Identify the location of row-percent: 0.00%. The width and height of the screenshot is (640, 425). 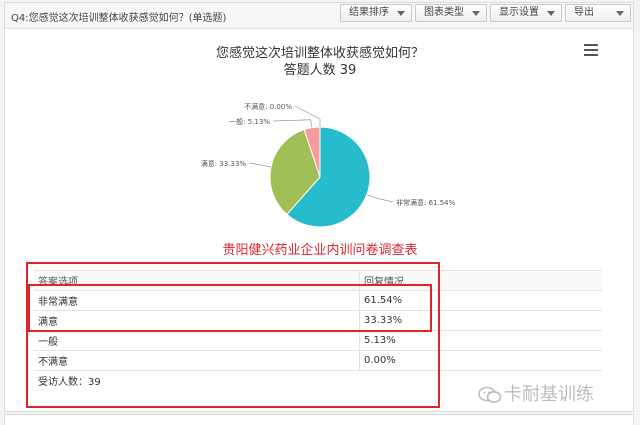
(480, 360).